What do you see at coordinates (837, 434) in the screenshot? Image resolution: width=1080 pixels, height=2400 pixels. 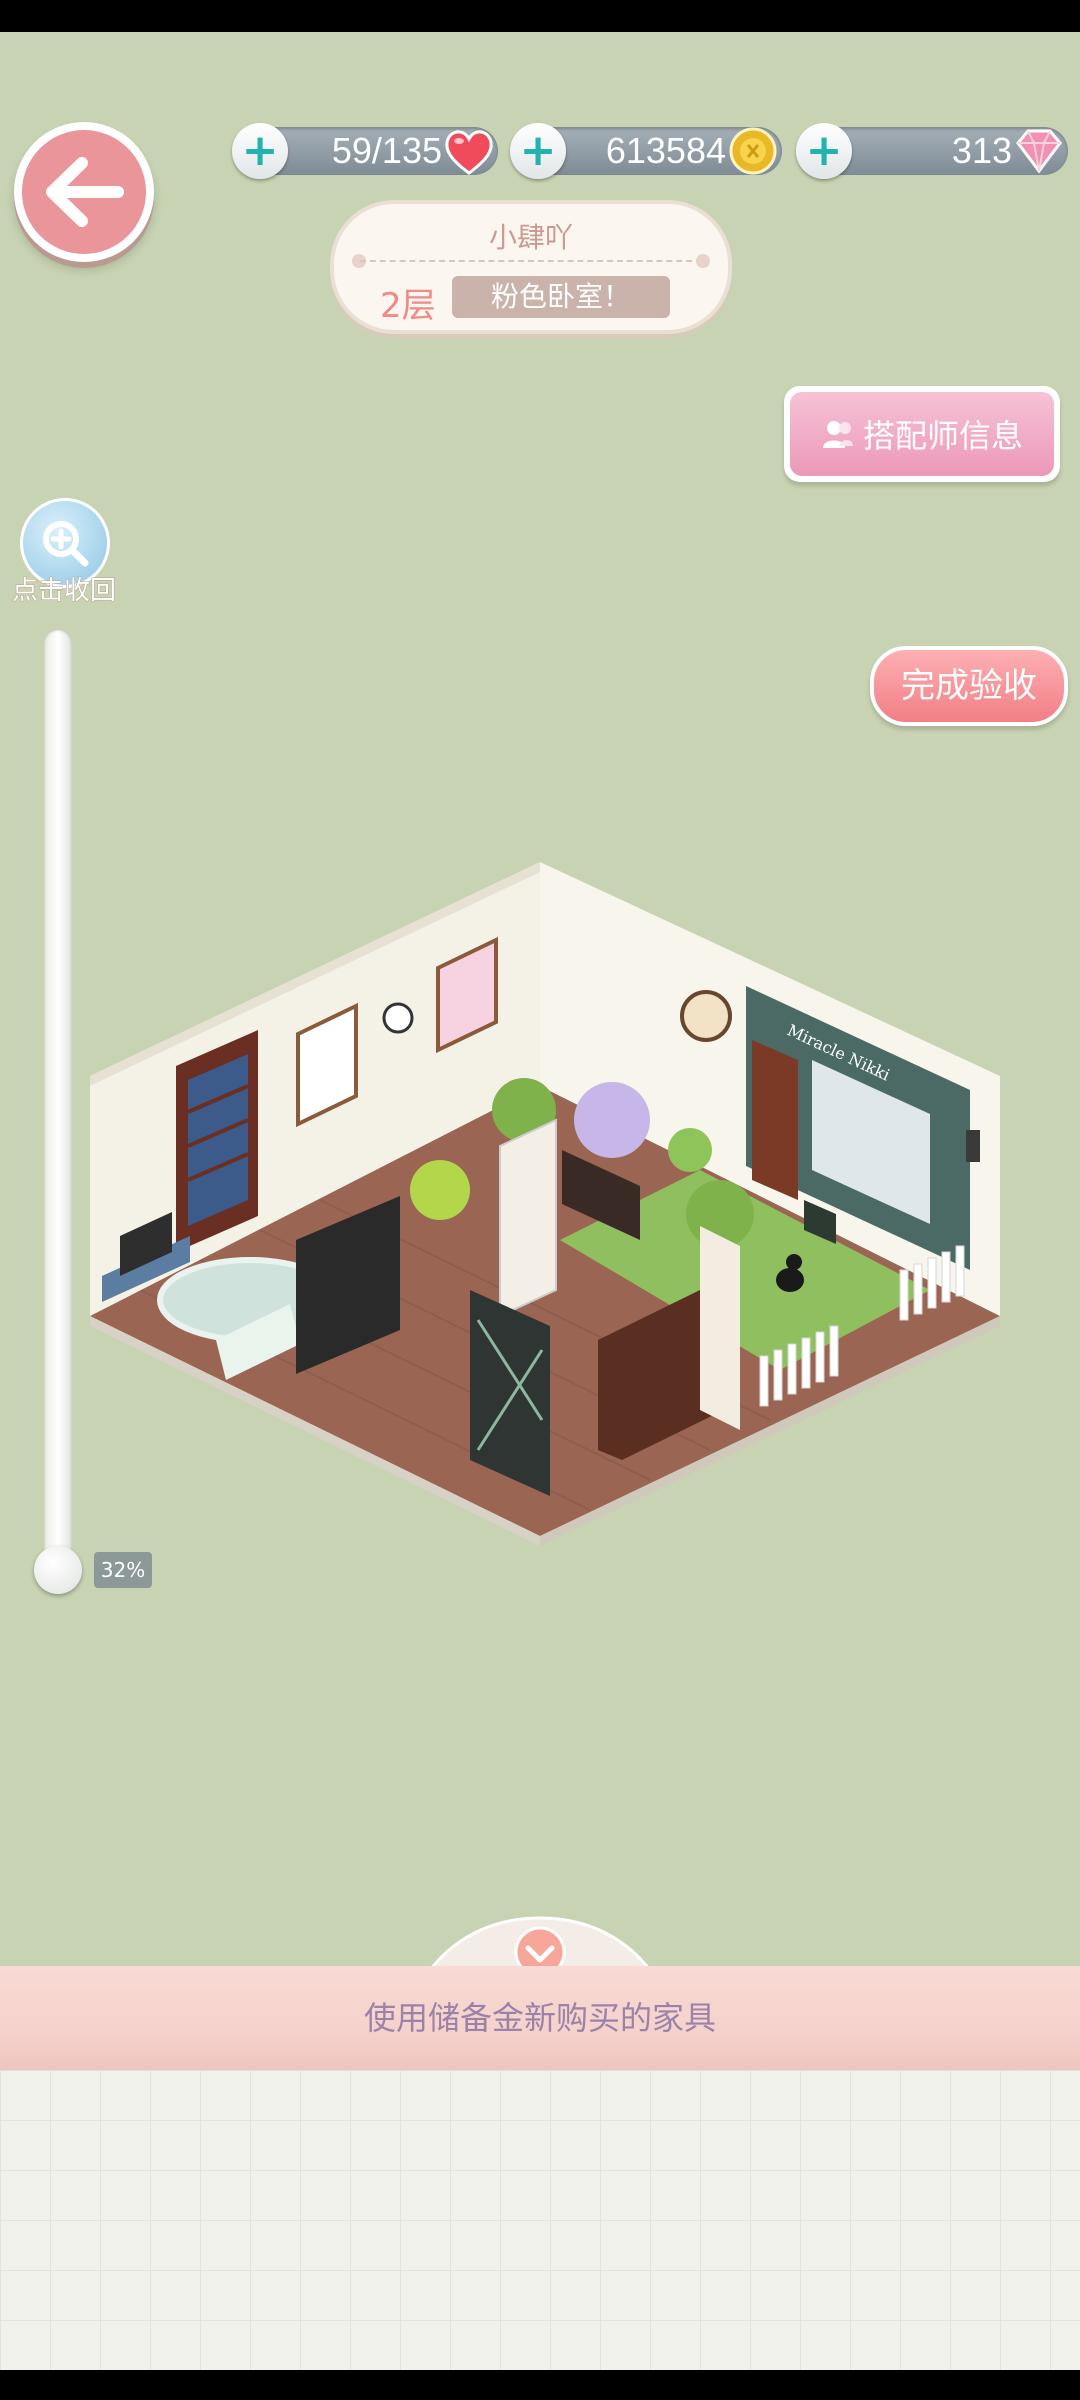 I see `users-icon` at bounding box center [837, 434].